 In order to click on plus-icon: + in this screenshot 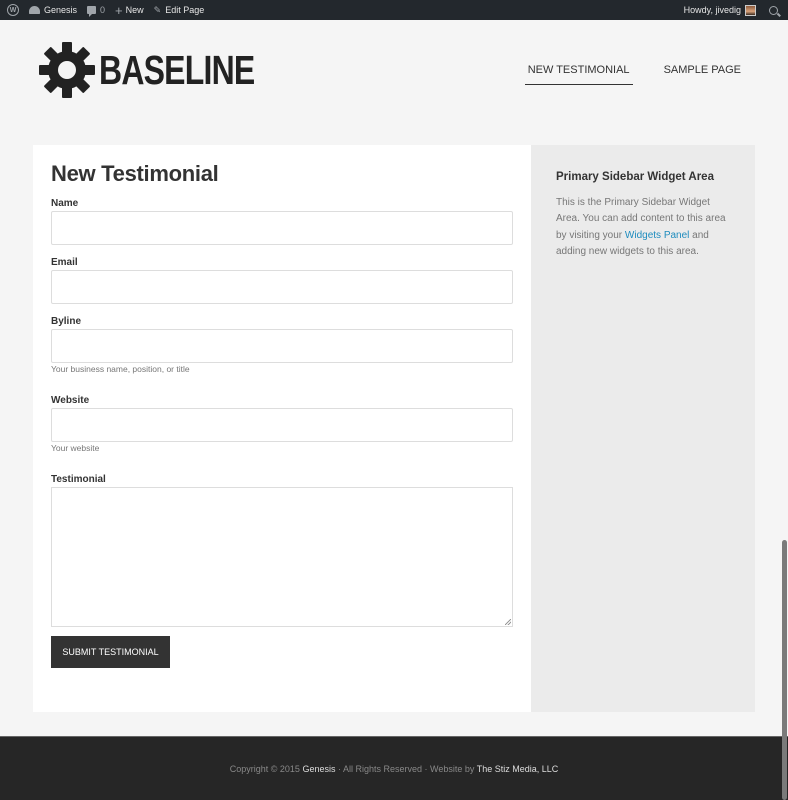, I will do `click(119, 10)`.